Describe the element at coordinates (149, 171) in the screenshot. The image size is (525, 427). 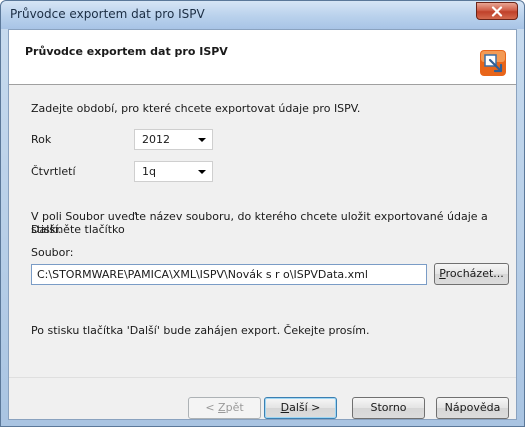
I see `ctvrtleti-value: 1q` at that location.